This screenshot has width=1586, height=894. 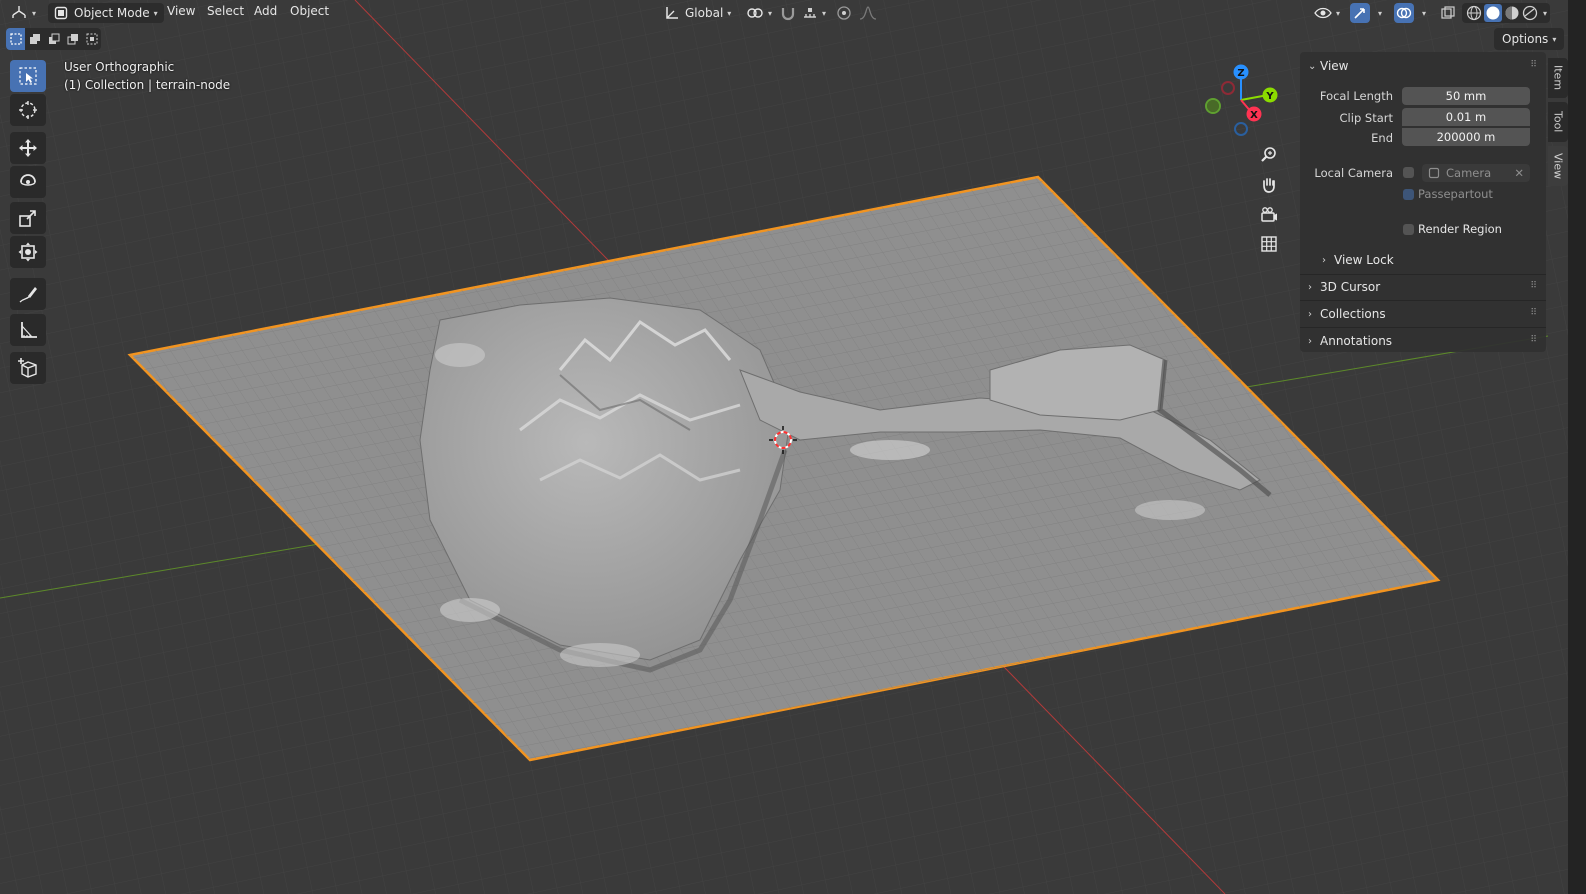 I want to click on panel-3d-cursor-title: 3D Cursor, so click(x=1350, y=287).